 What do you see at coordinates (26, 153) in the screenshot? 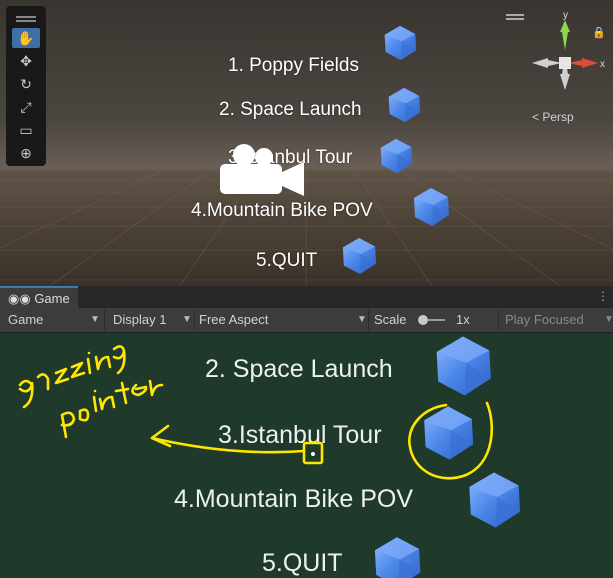
I see `transform-tool-icon: ⊕` at bounding box center [26, 153].